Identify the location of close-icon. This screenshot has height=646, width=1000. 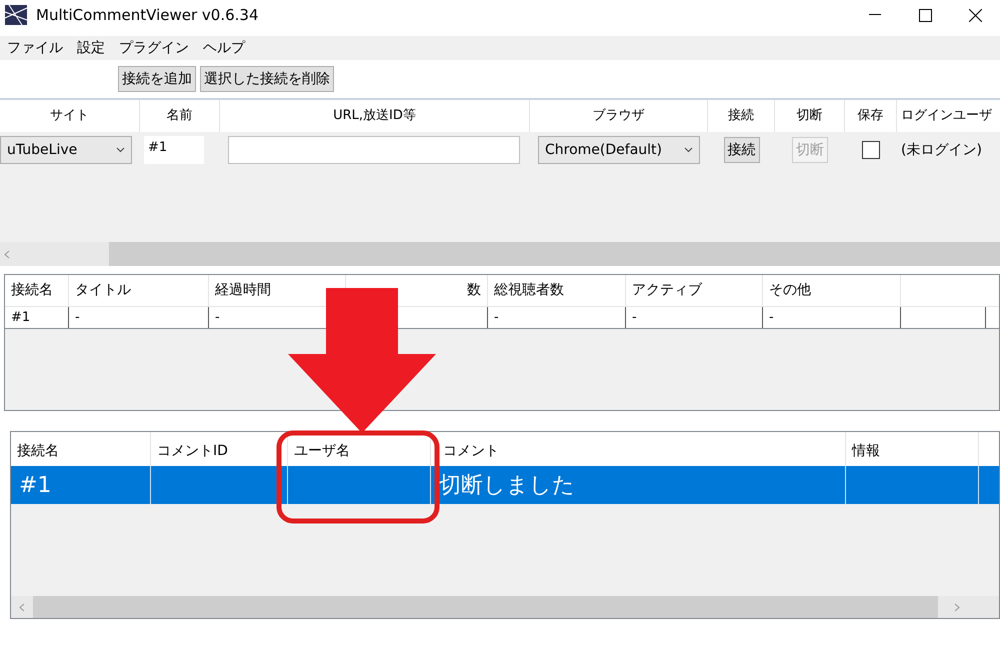
(975, 15).